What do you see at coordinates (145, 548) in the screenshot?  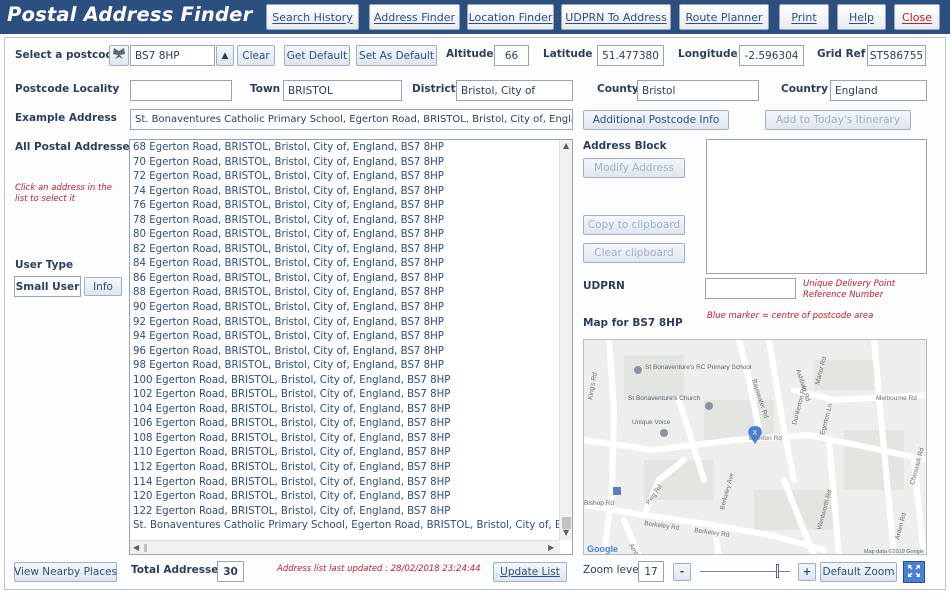 I see `horizontal-scroll-thumb` at bounding box center [145, 548].